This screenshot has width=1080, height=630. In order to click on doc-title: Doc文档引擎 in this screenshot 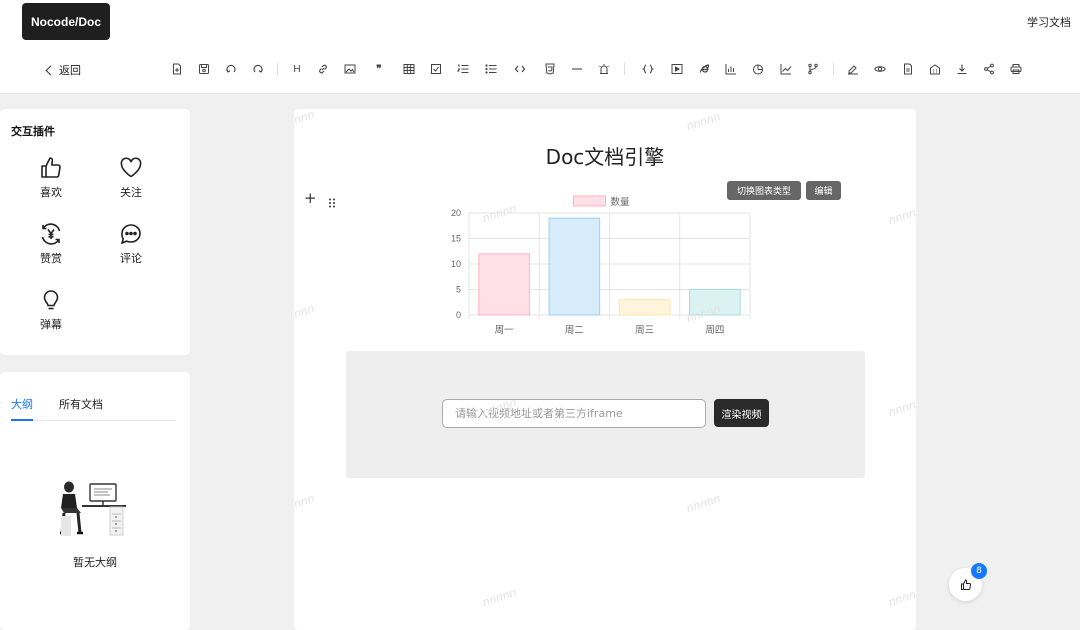, I will do `click(605, 155)`.